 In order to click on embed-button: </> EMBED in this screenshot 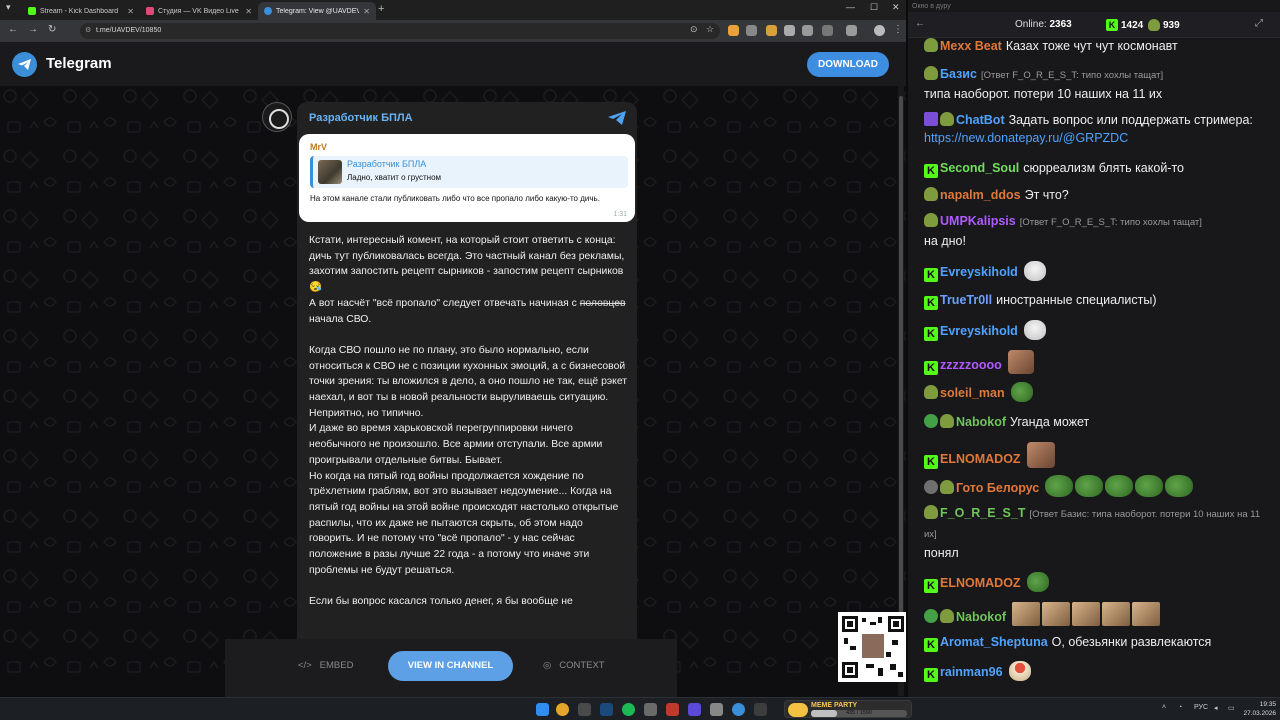, I will do `click(325, 665)`.